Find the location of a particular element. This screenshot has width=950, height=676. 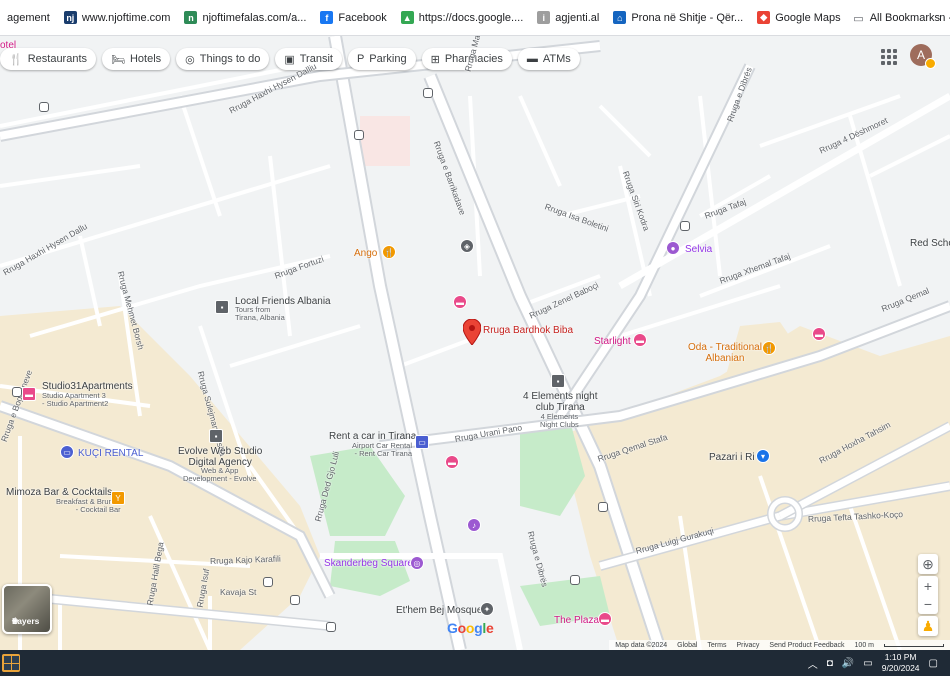

bed-icon: 🛏 is located at coordinates (118, 59).